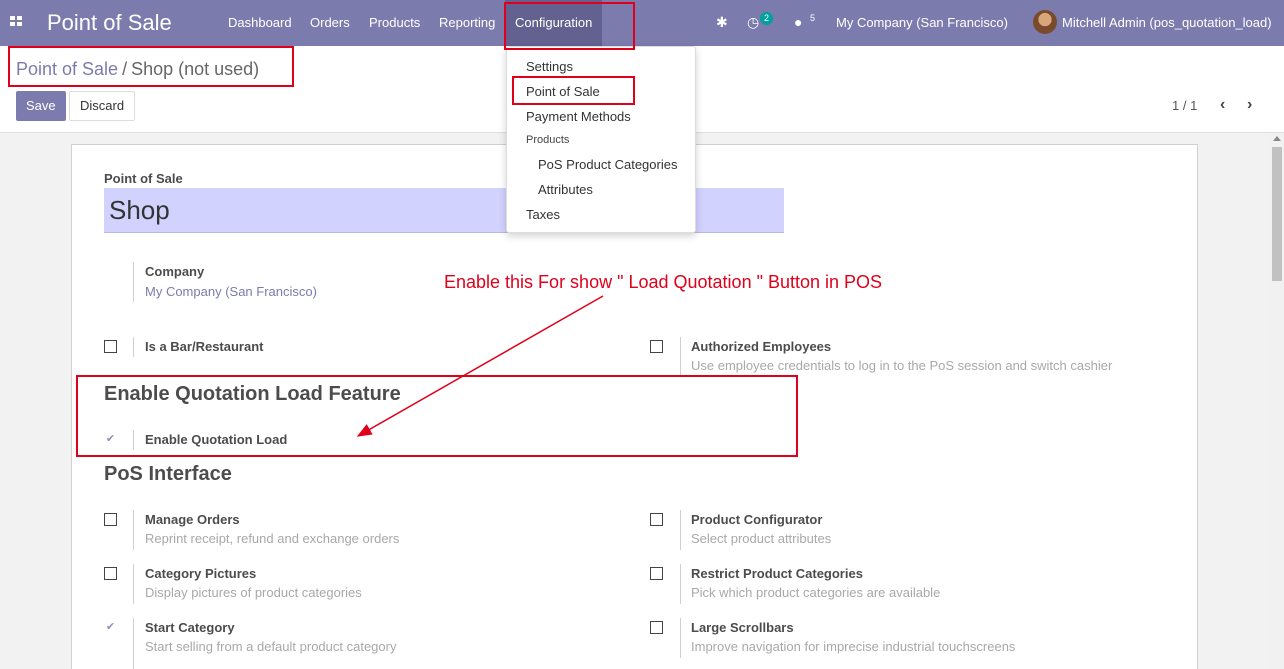  What do you see at coordinates (813, 18) in the screenshot?
I see `messages-badge: 5` at bounding box center [813, 18].